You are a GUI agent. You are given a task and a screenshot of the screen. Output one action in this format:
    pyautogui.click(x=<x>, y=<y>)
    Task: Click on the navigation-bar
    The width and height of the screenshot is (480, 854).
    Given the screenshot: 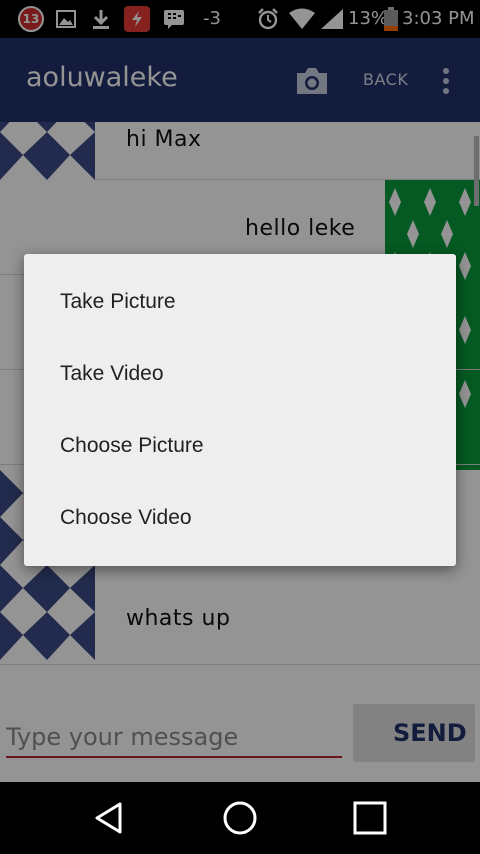 What is the action you would take?
    pyautogui.click(x=240, y=818)
    